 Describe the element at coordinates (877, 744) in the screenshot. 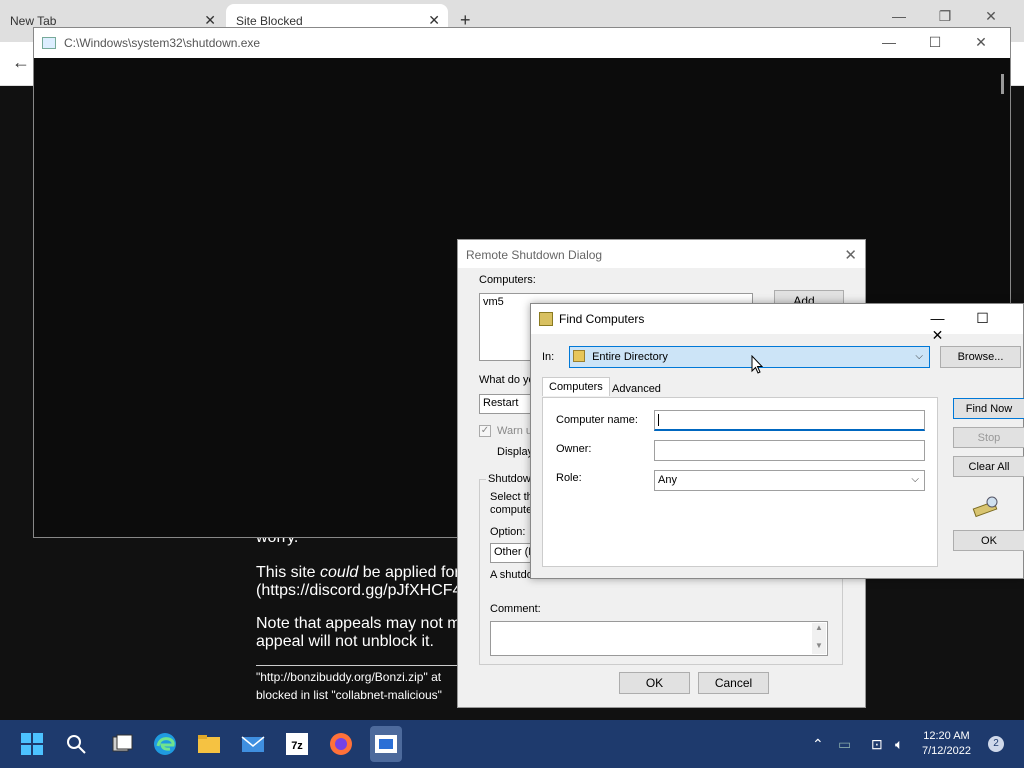

I see `network-icon: ⊡` at that location.